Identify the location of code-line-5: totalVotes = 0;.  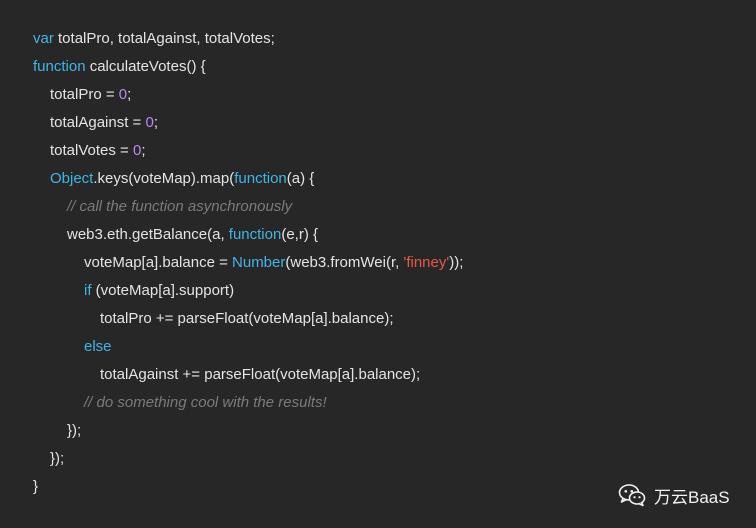
(248, 151).